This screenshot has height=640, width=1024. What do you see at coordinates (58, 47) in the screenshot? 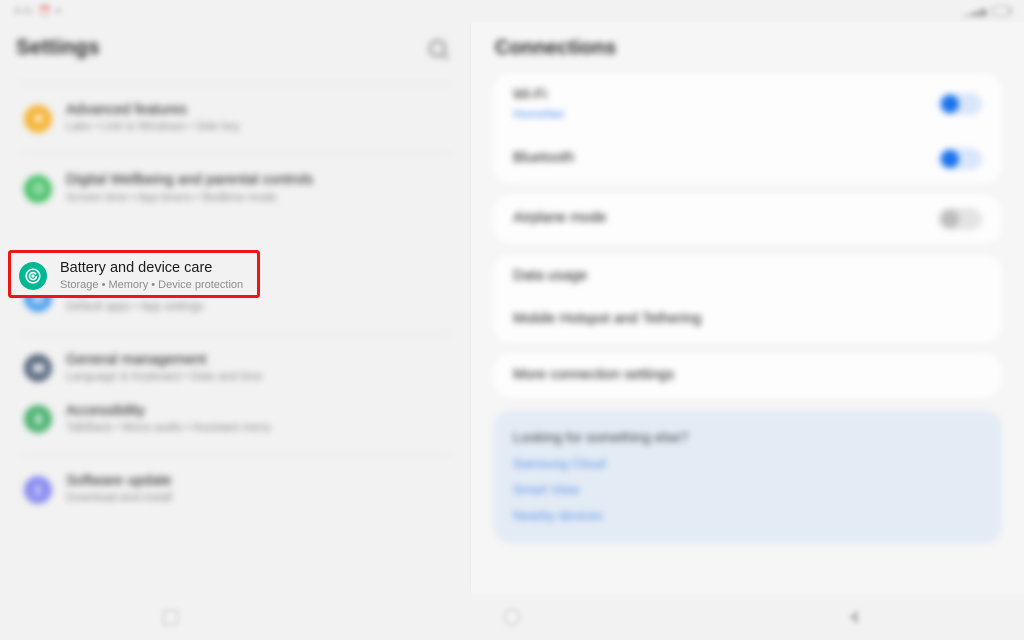
I see `page-title: Settings` at bounding box center [58, 47].